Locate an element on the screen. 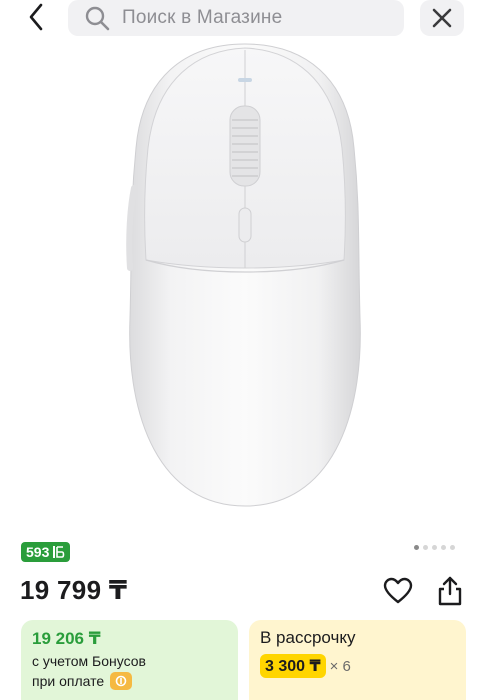  favorite-button is located at coordinates (398, 591).